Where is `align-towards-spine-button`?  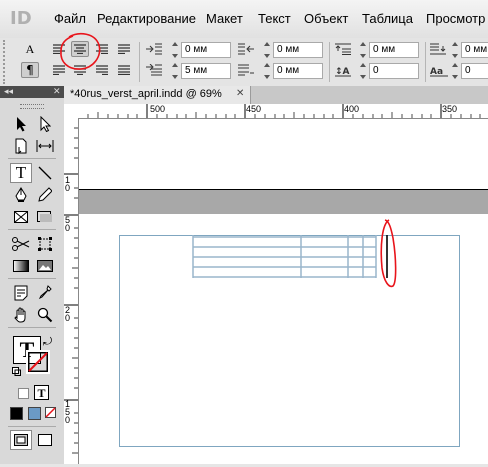
align-towards-spine-button is located at coordinates (124, 49).